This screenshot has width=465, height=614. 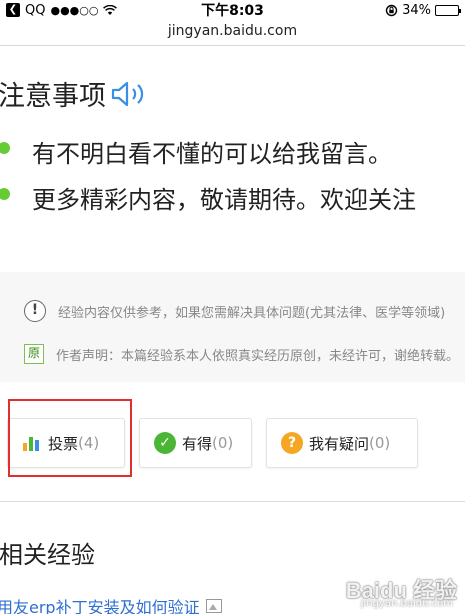 I want to click on question-label: 我有疑问, so click(x=339, y=443).